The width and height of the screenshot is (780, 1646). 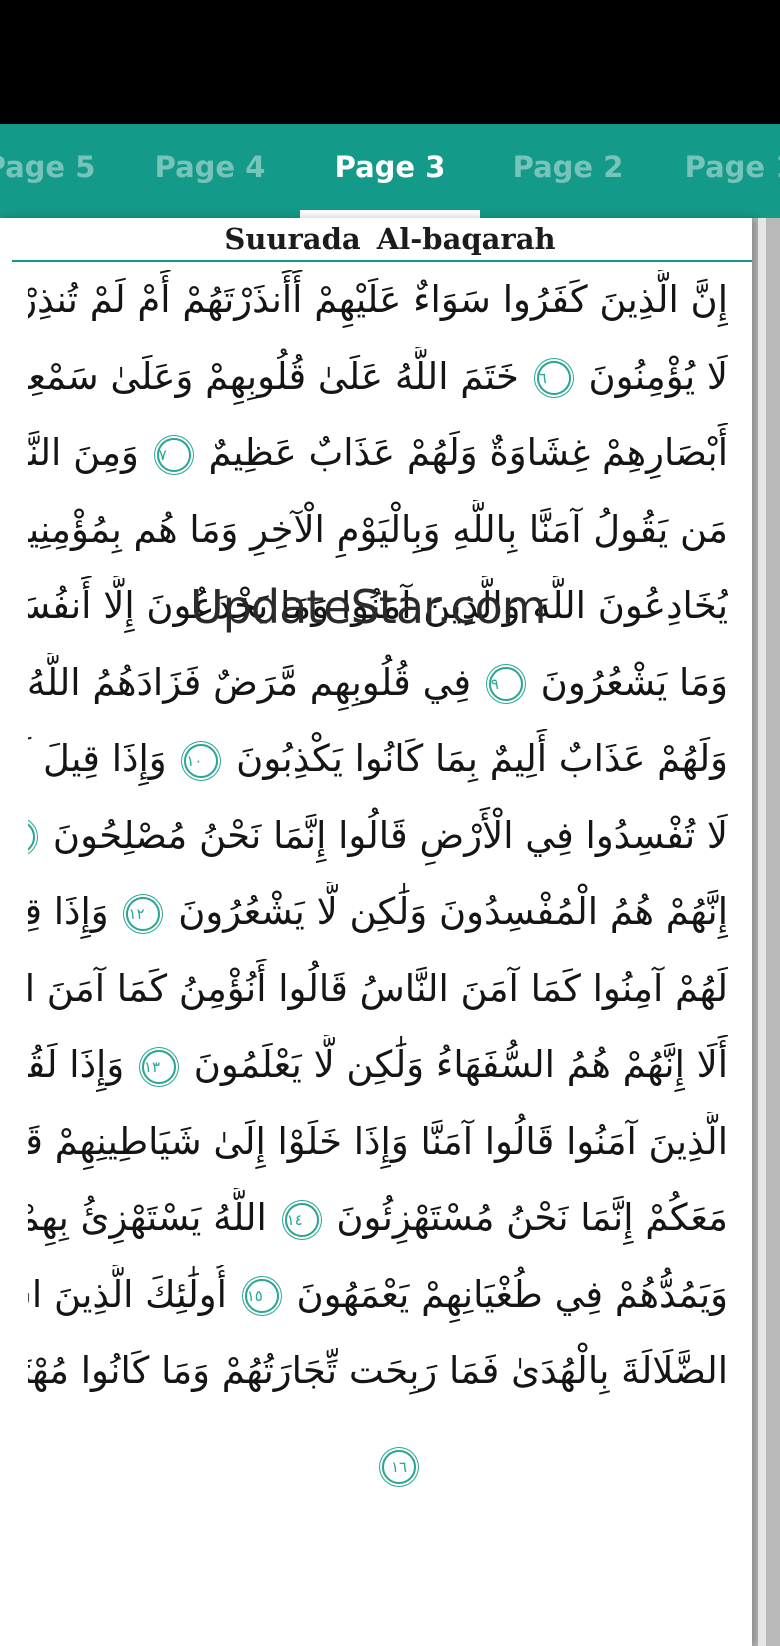 What do you see at coordinates (634, 682) in the screenshot?
I see `verse-text: وَمَا يَشْعُرُونَ` at bounding box center [634, 682].